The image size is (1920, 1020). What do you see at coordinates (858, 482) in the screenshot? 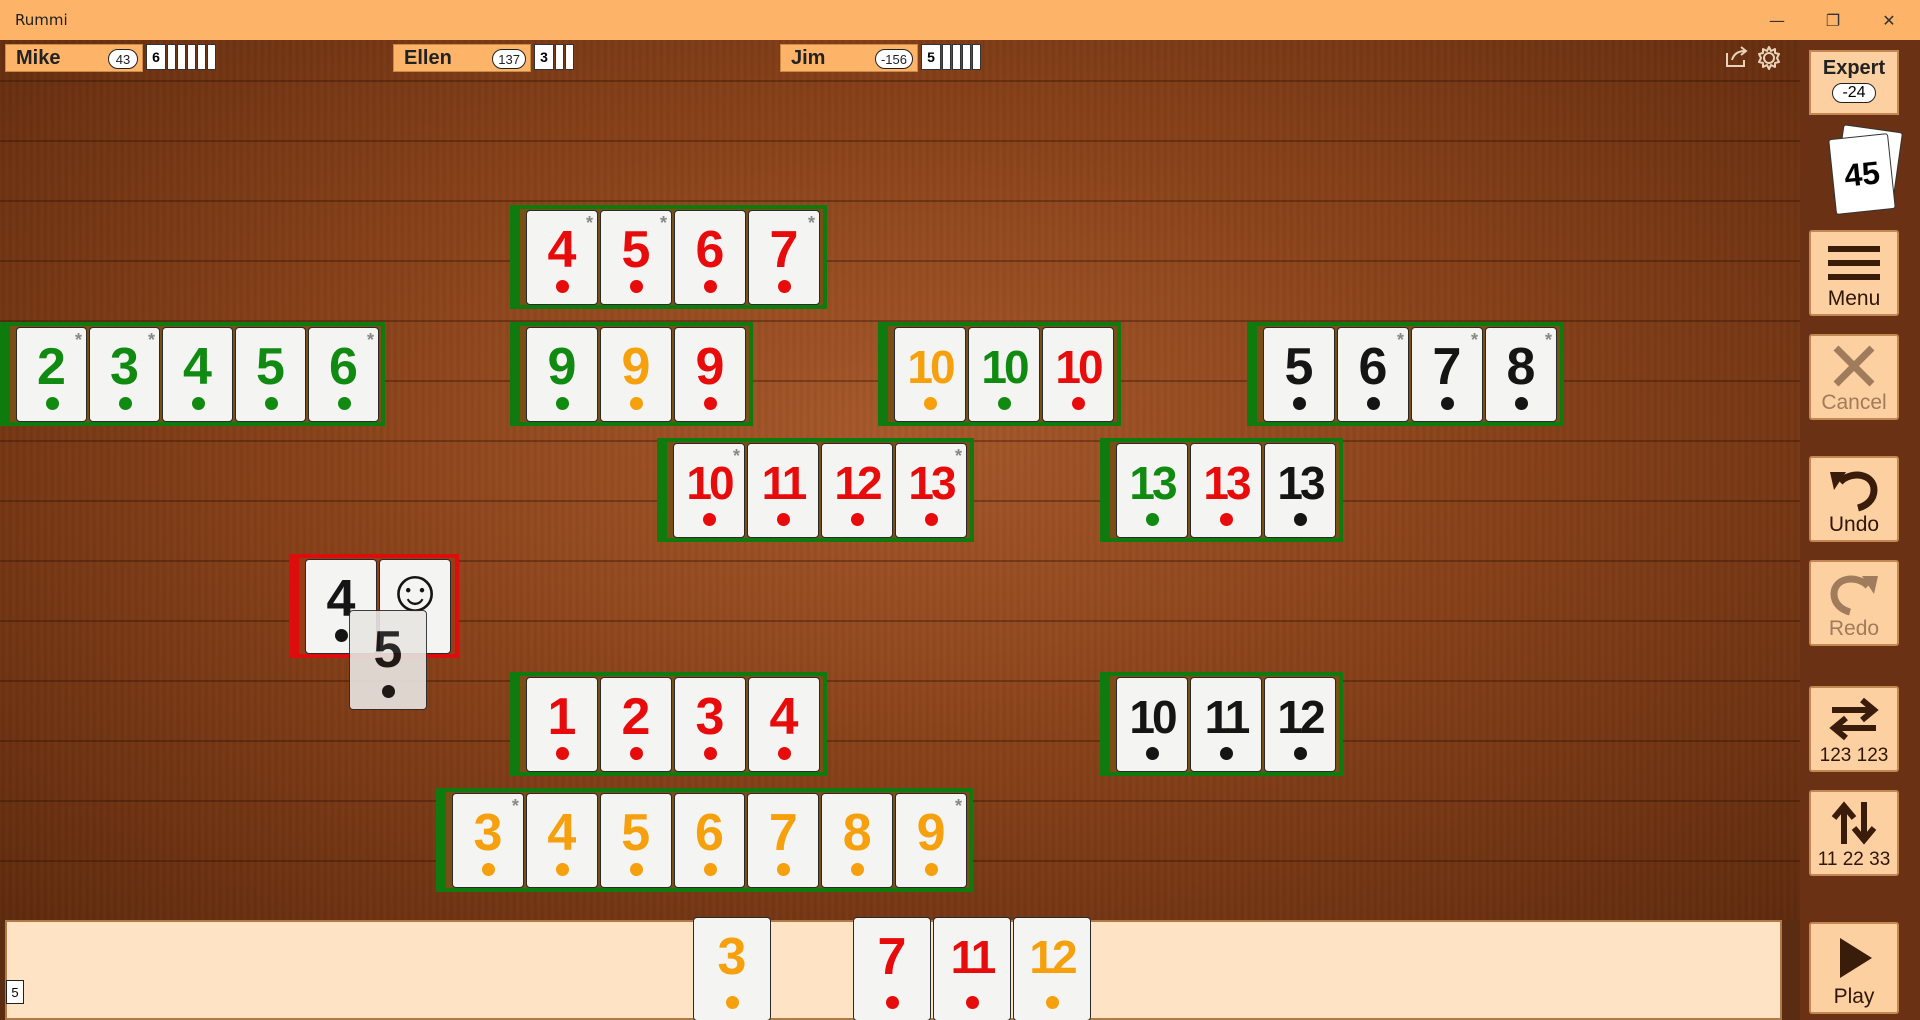
I see `tile-number: 12` at bounding box center [858, 482].